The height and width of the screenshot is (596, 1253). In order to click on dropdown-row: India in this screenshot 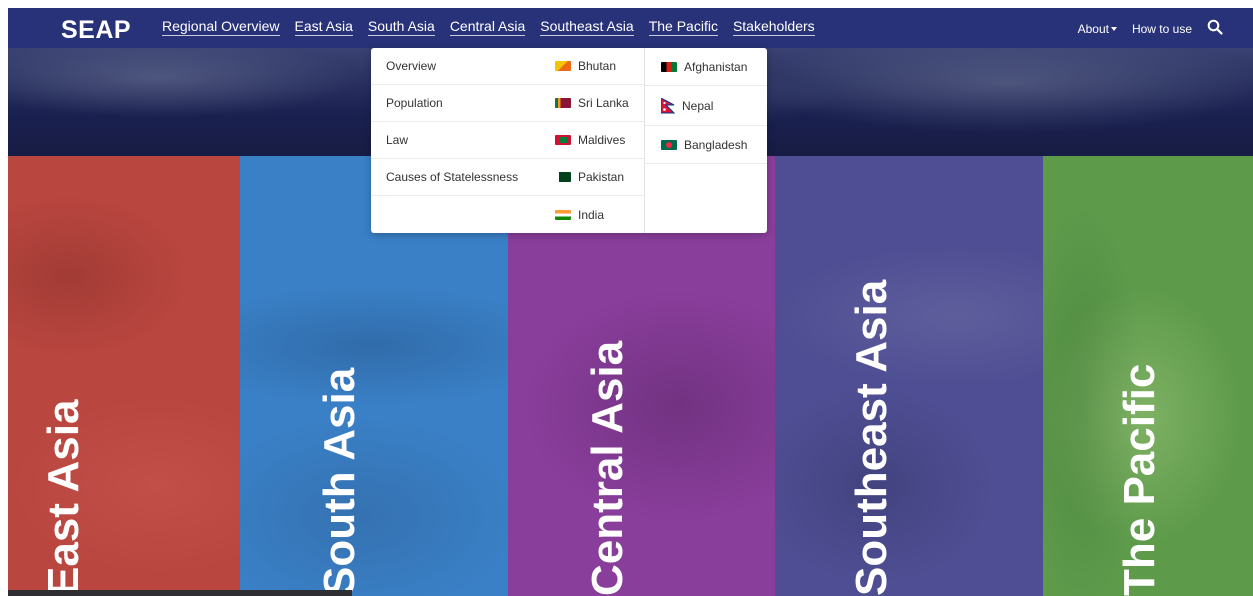, I will do `click(507, 214)`.